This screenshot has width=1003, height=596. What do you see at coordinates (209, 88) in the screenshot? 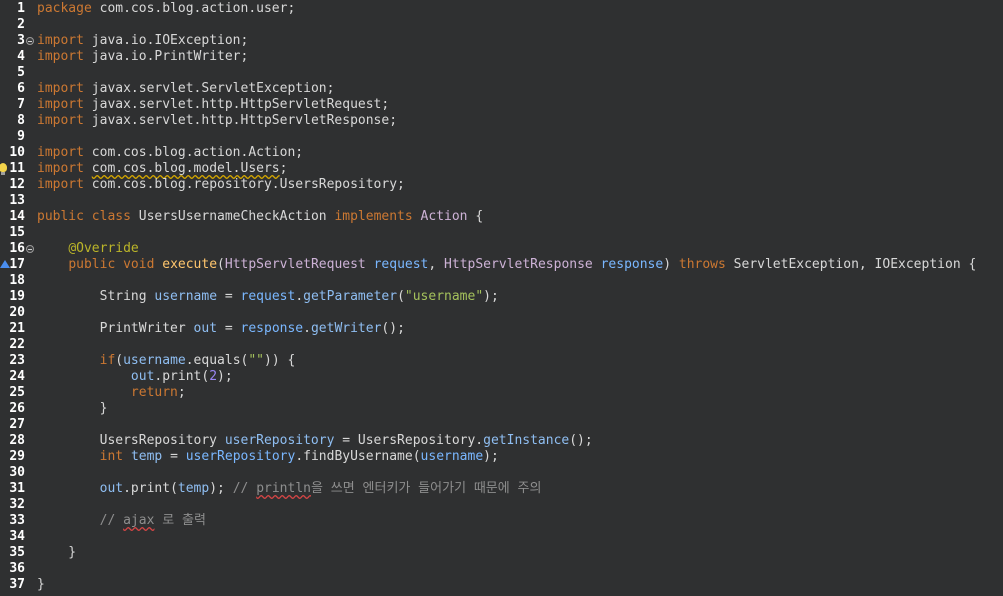
I see `code-token: javax.servlet.ServletException;` at bounding box center [209, 88].